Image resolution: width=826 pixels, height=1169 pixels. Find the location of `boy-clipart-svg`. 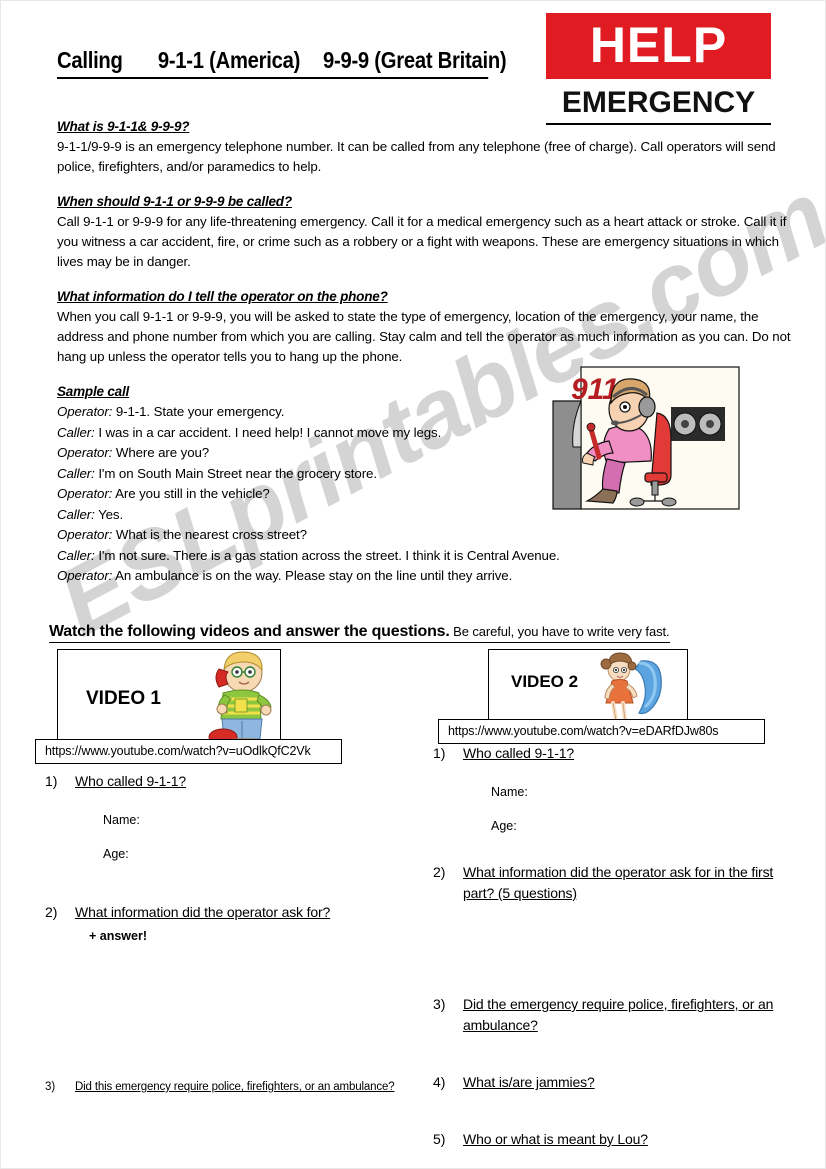

boy-clipart-svg is located at coordinates (240, 699).